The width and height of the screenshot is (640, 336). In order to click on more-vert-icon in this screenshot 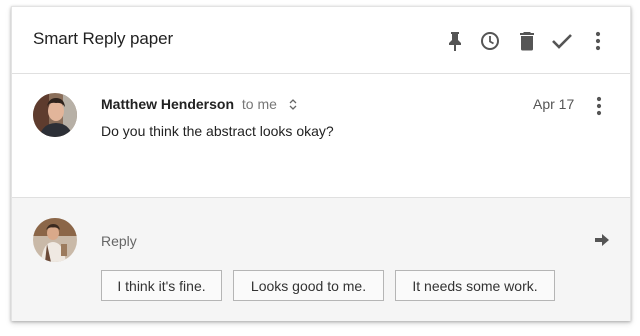, I will do `click(598, 41)`.